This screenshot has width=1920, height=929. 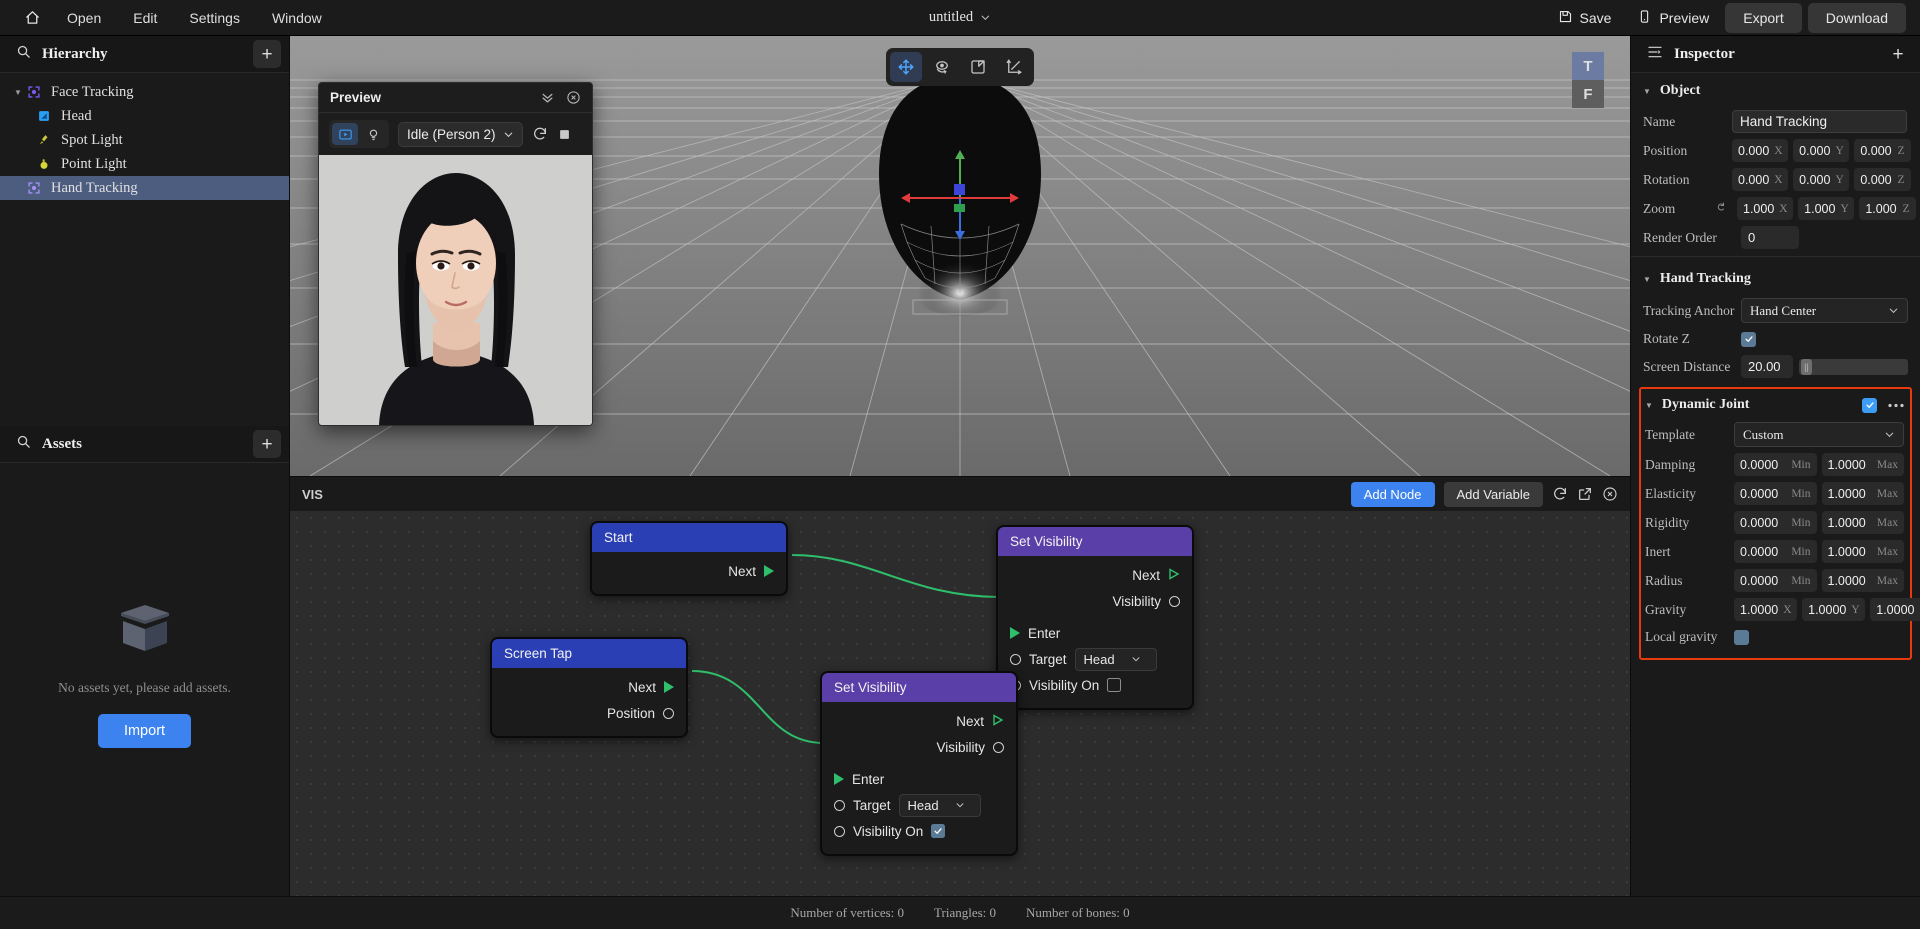 I want to click on hierarchy-item-point-light: Point Light, so click(x=144, y=164).